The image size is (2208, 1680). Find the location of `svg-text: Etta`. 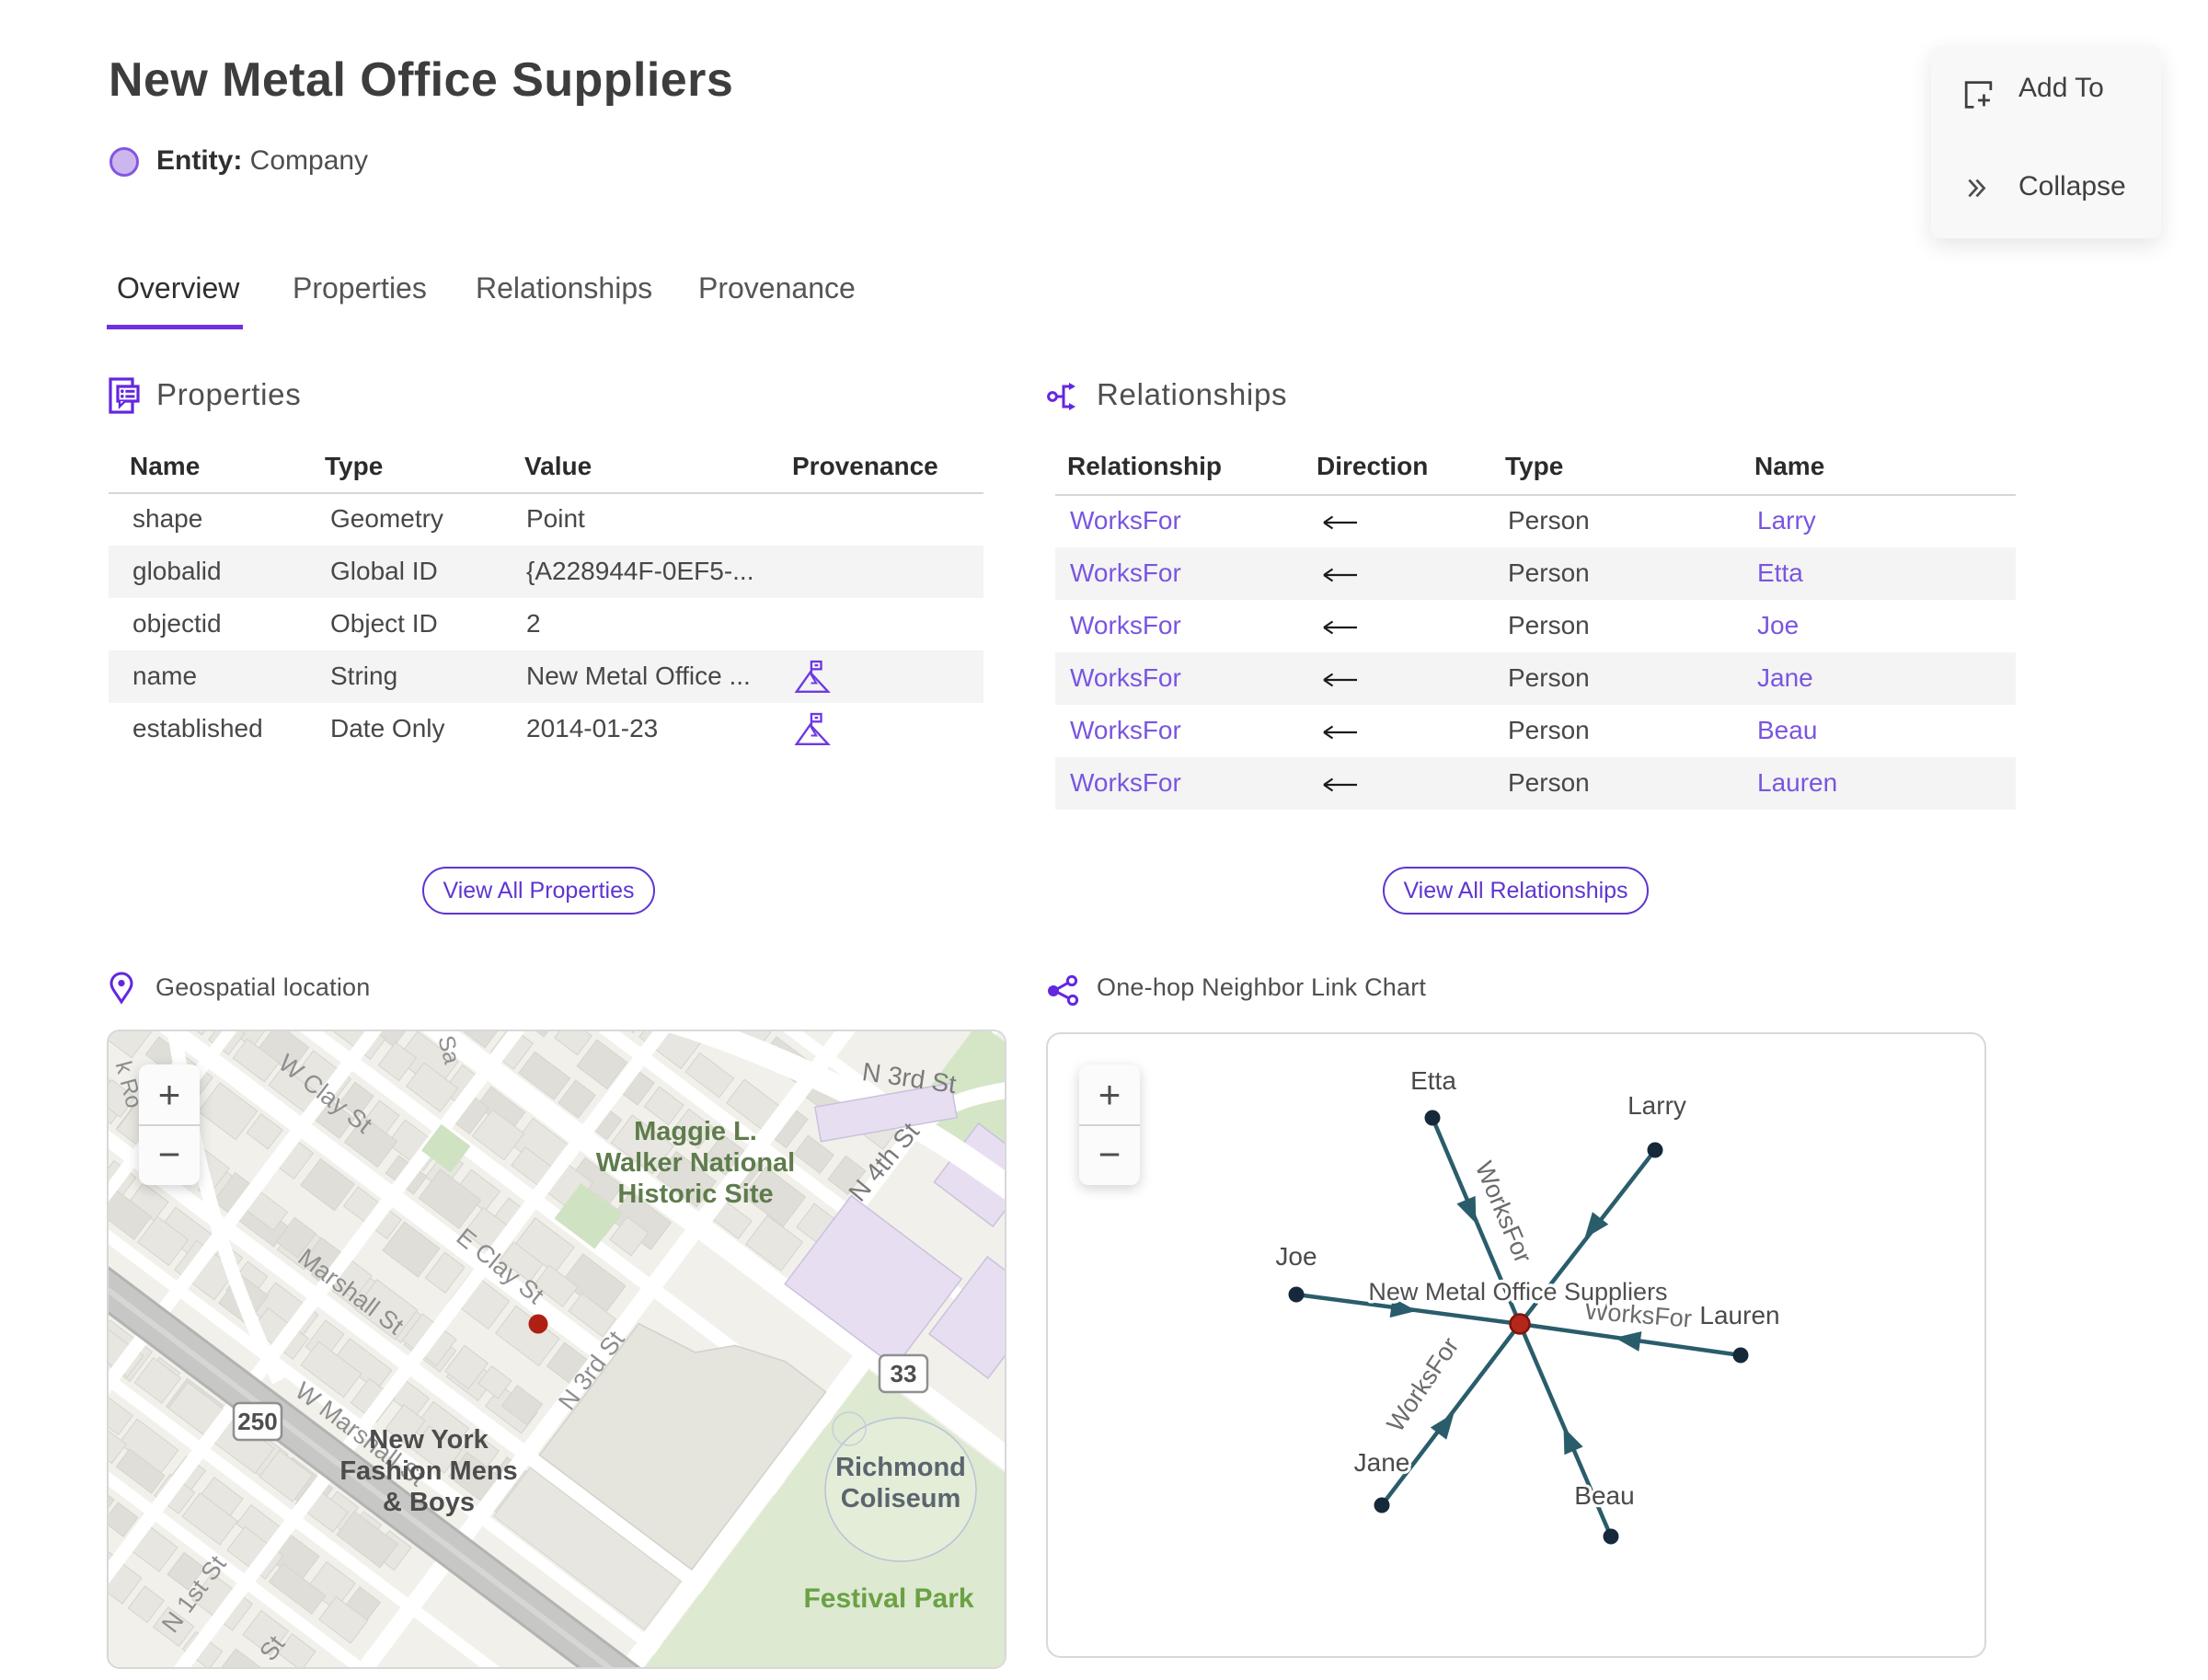

svg-text: Etta is located at coordinates (1433, 1080).